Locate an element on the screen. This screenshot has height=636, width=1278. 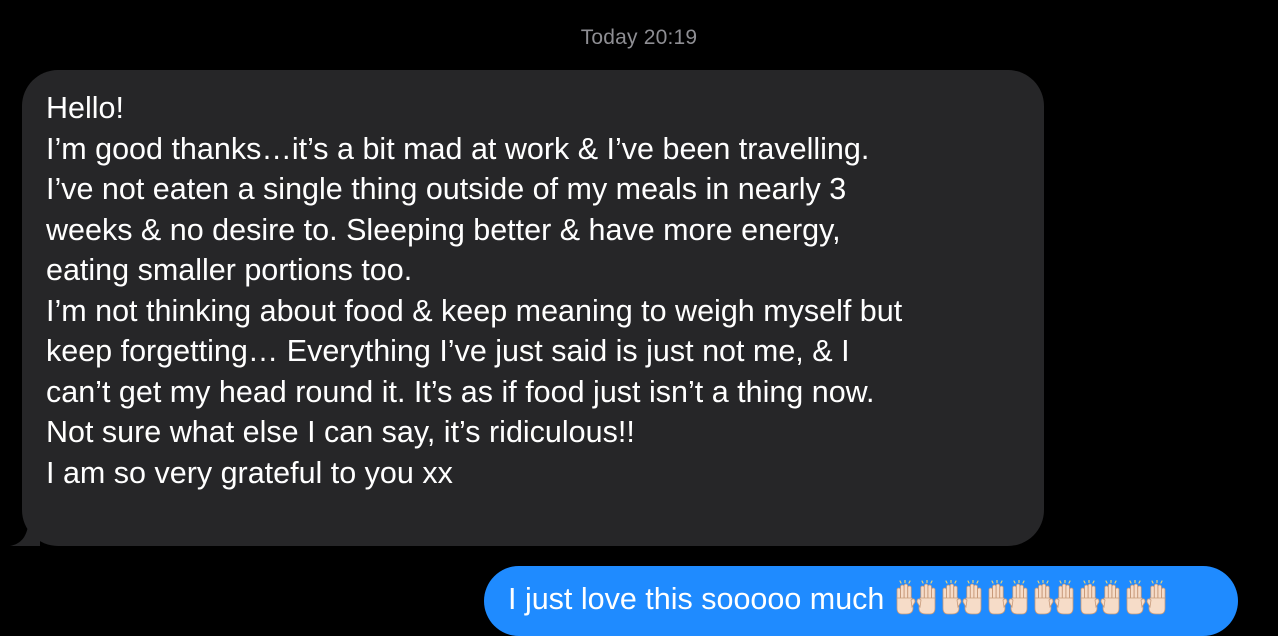
outgoing-message-bubble: I just love this sooooo much is located at coordinates (861, 601).